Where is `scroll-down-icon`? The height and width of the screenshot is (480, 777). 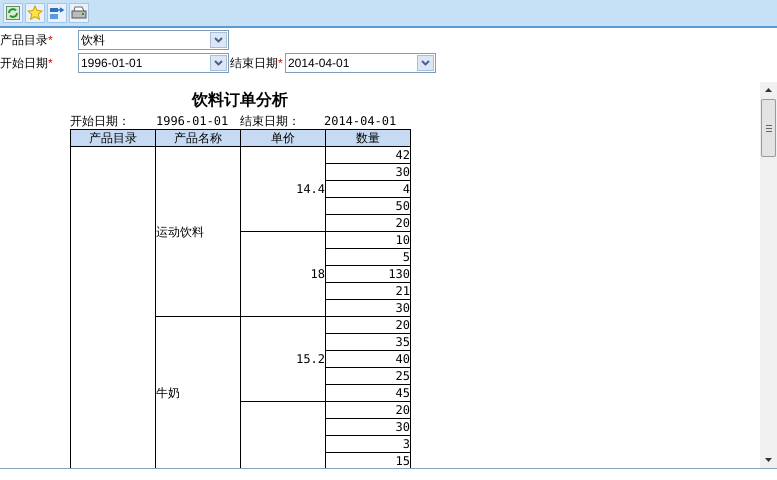 scroll-down-icon is located at coordinates (768, 460).